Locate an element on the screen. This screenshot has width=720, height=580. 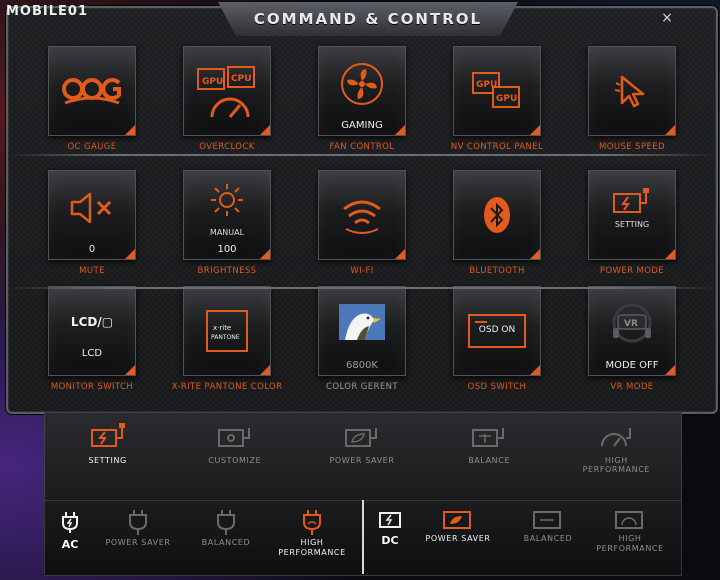
dc-header: DC is located at coordinates (390, 528).